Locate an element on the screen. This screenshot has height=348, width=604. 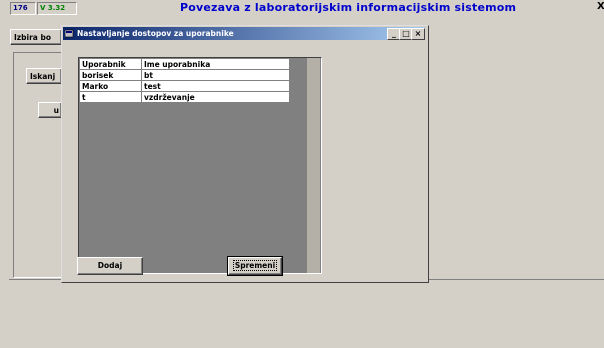
change-button-label: Spremeni is located at coordinates (255, 265).